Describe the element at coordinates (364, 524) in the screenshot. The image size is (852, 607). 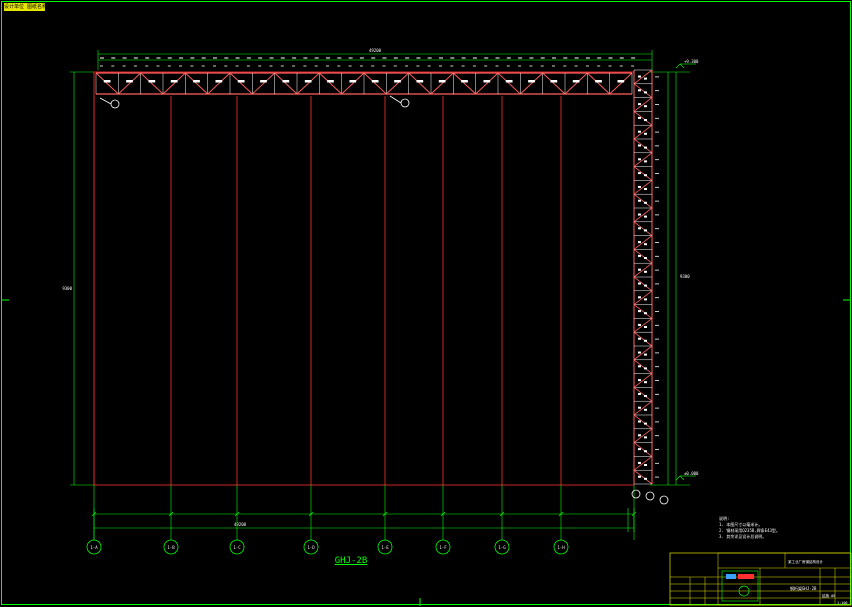
I see `bottom-dimension` at that location.